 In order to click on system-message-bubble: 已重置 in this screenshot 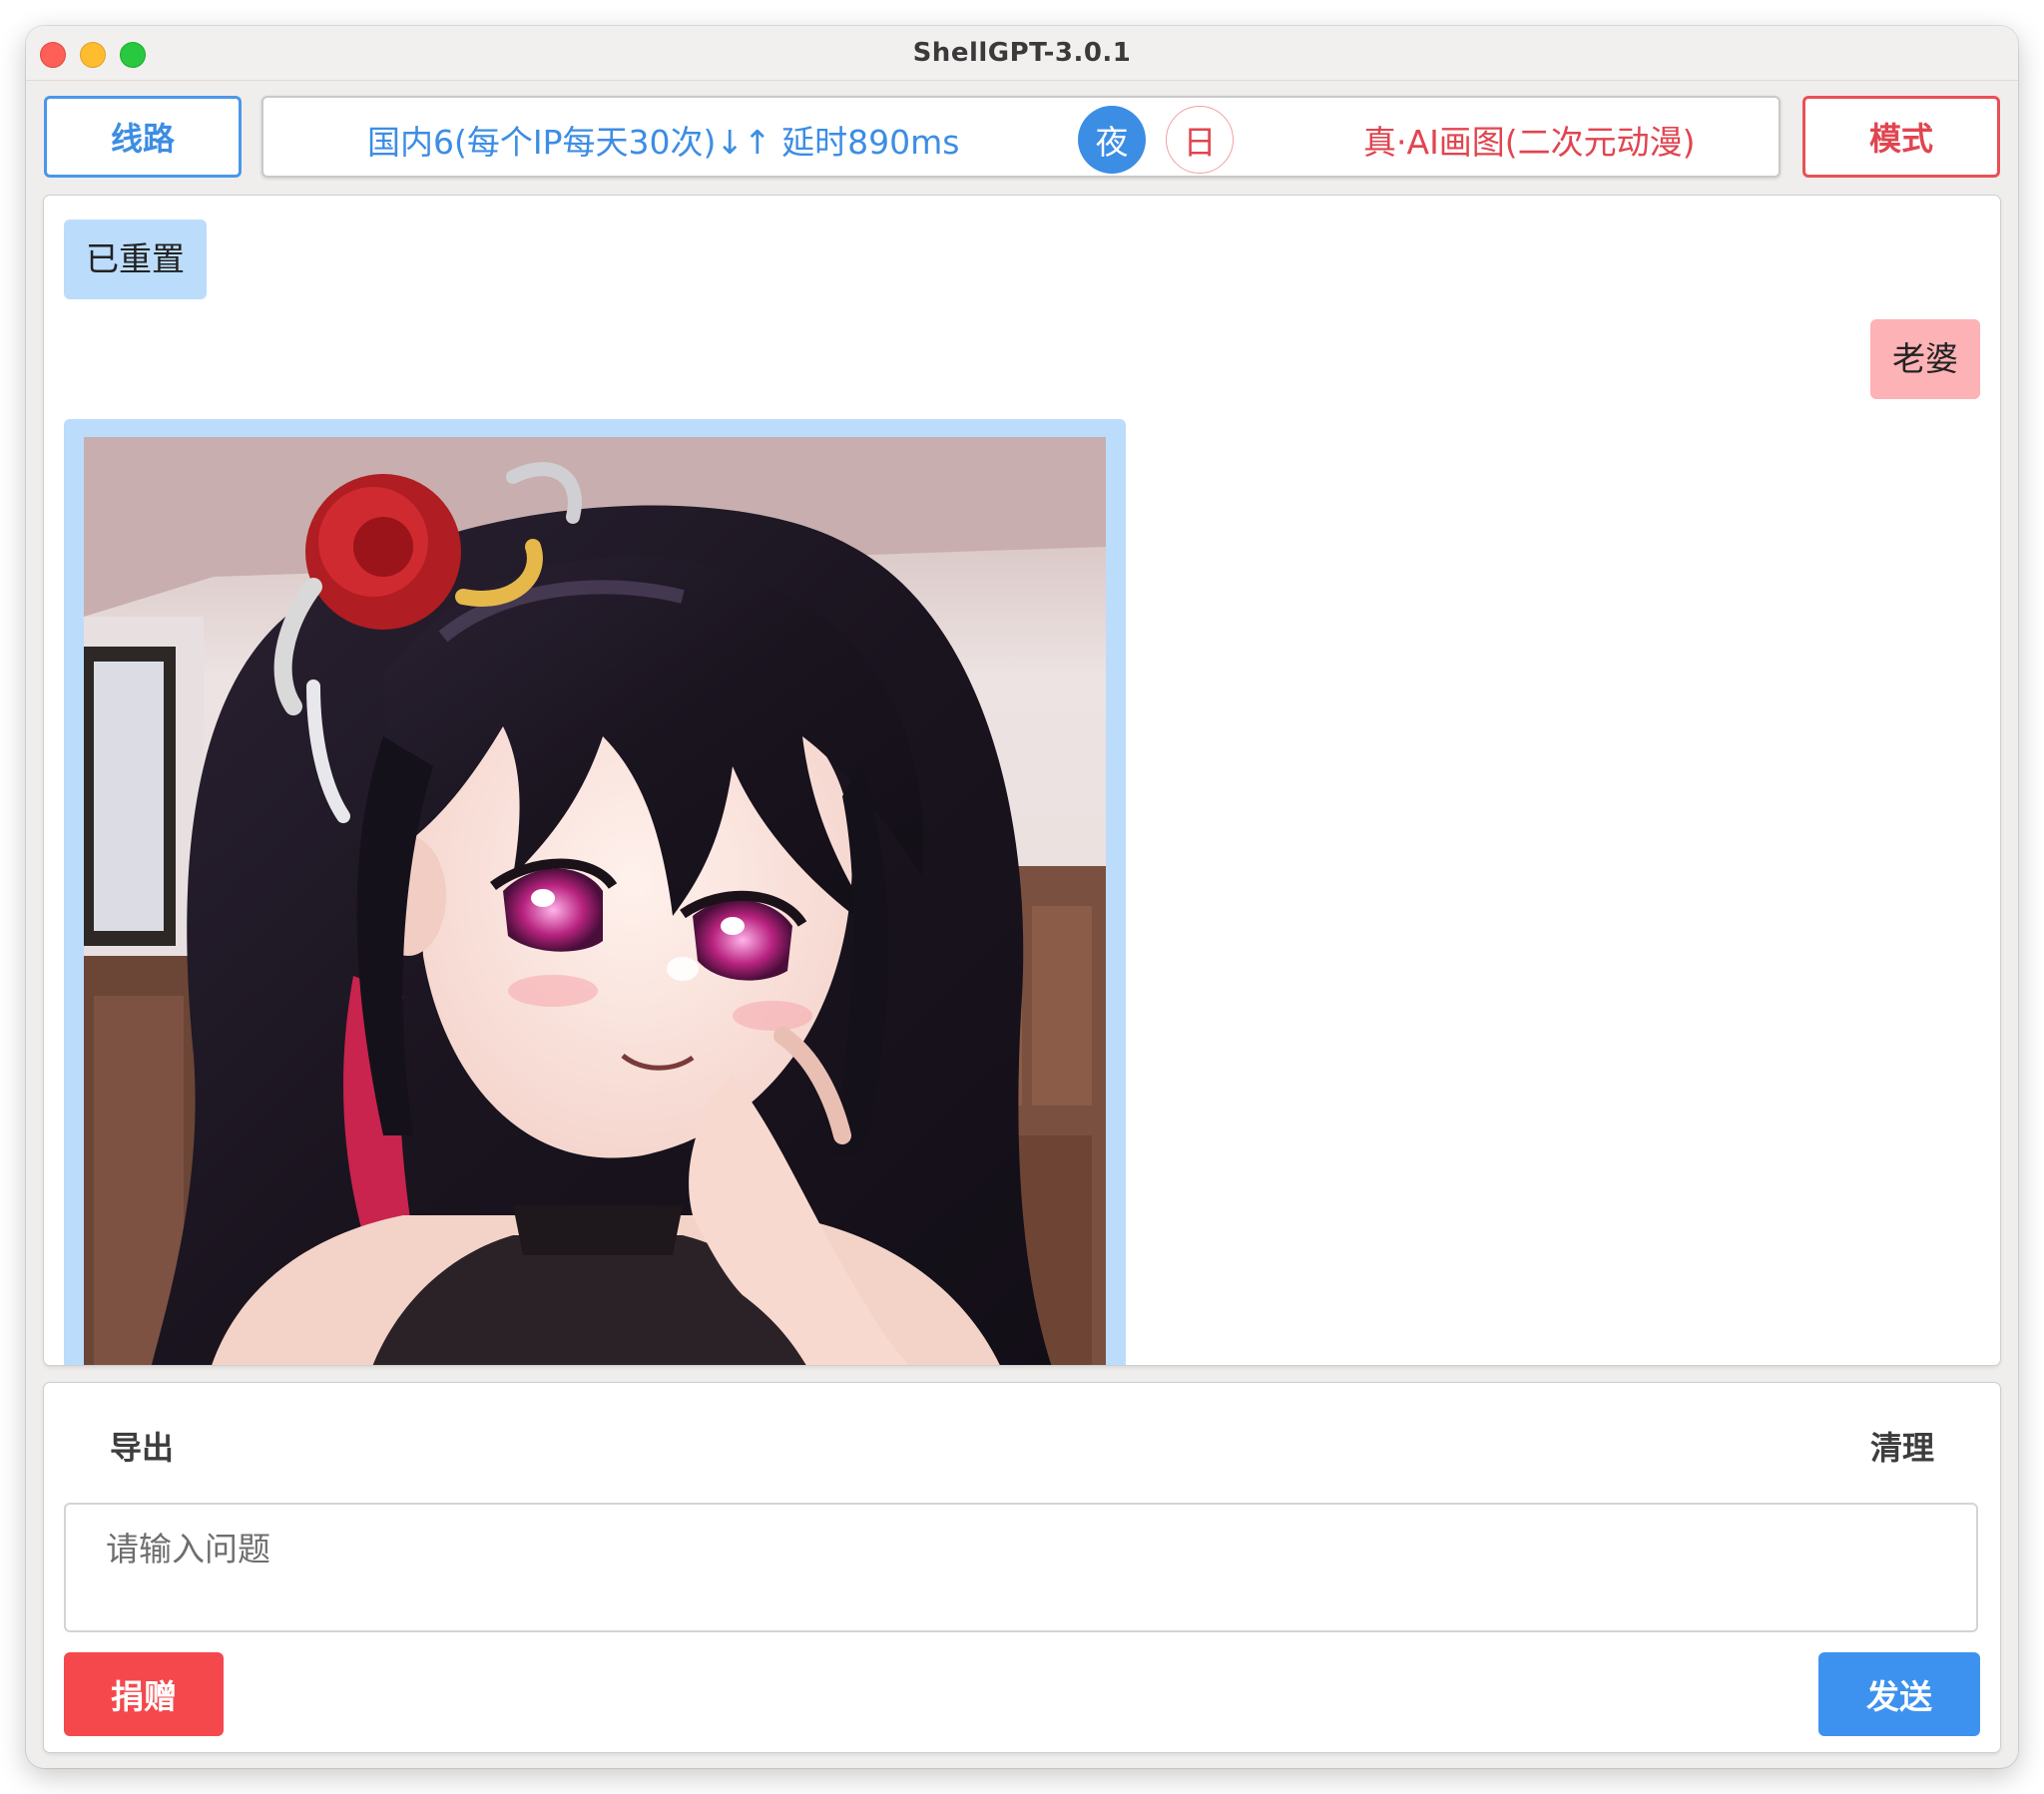, I will do `click(135, 259)`.